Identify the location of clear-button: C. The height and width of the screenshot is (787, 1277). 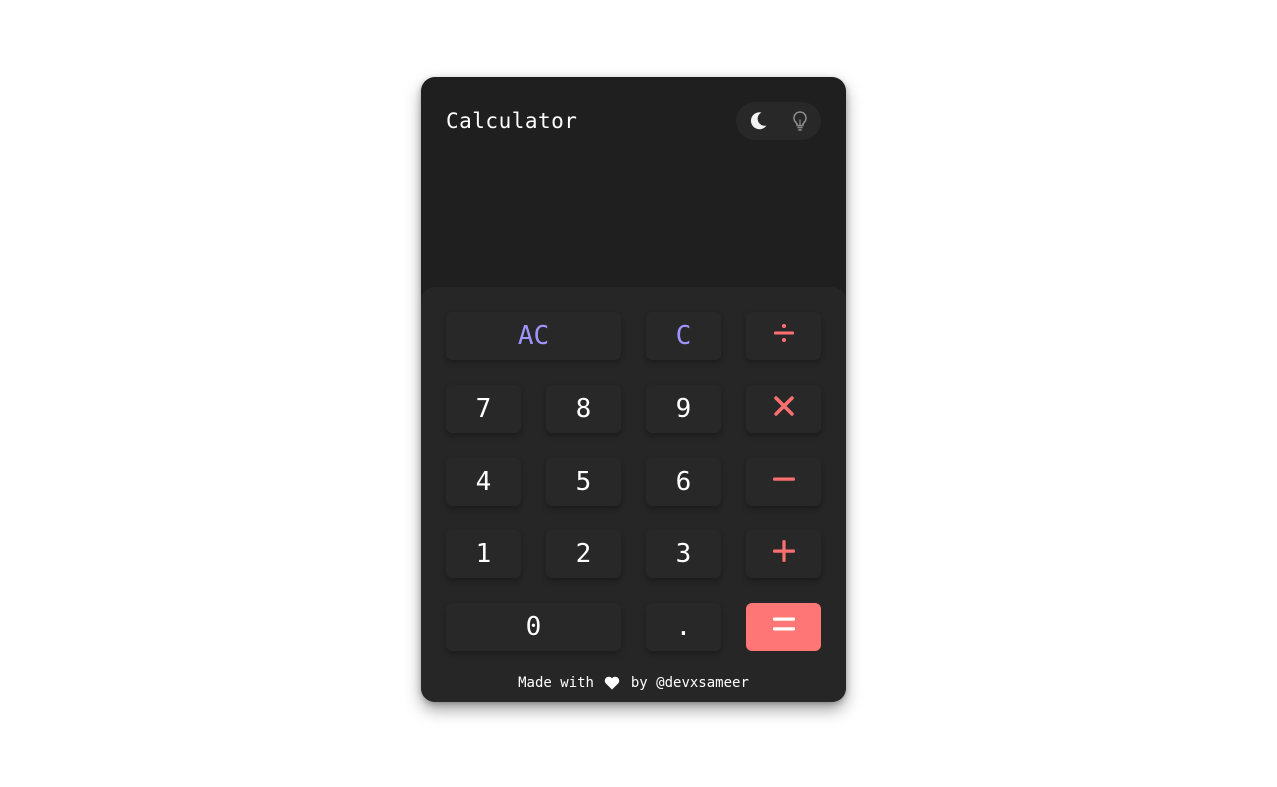
(683, 336).